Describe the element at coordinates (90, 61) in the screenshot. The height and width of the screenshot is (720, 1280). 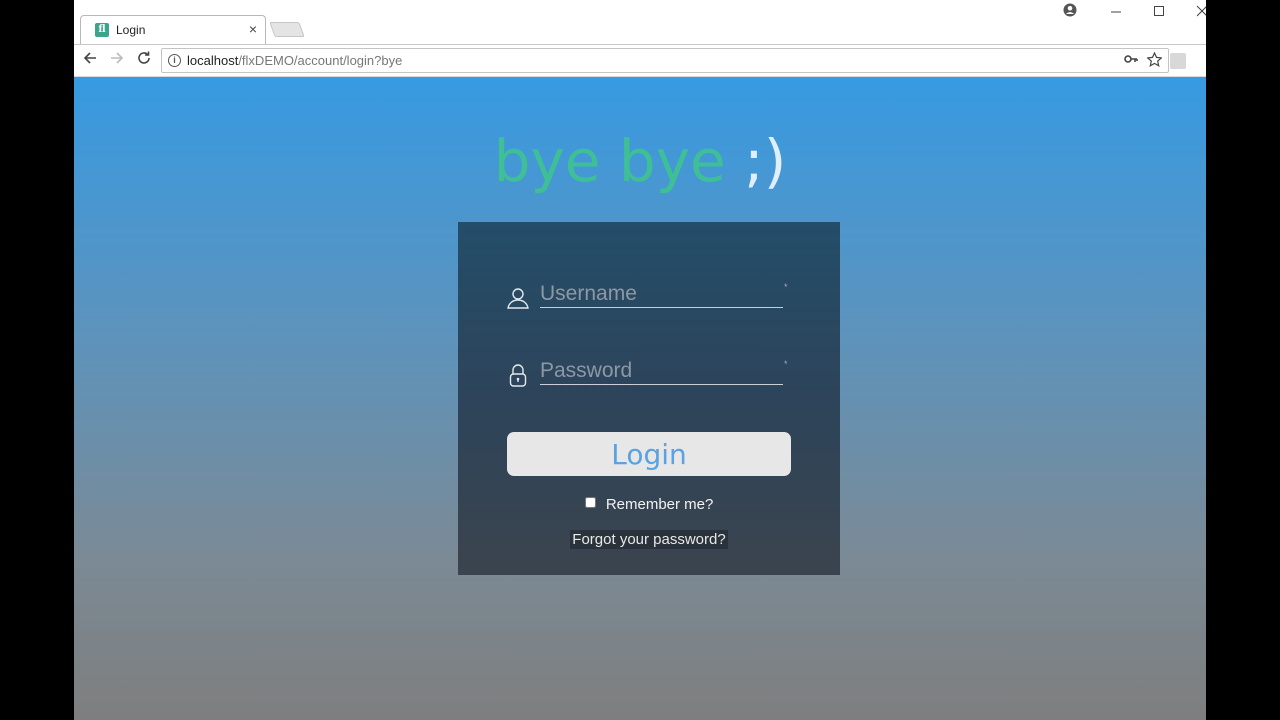
I see `back-arrow-icon` at that location.